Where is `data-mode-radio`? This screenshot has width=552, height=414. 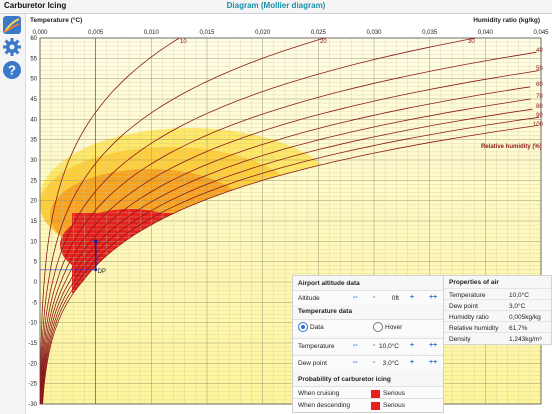 data-mode-radio is located at coordinates (303, 327).